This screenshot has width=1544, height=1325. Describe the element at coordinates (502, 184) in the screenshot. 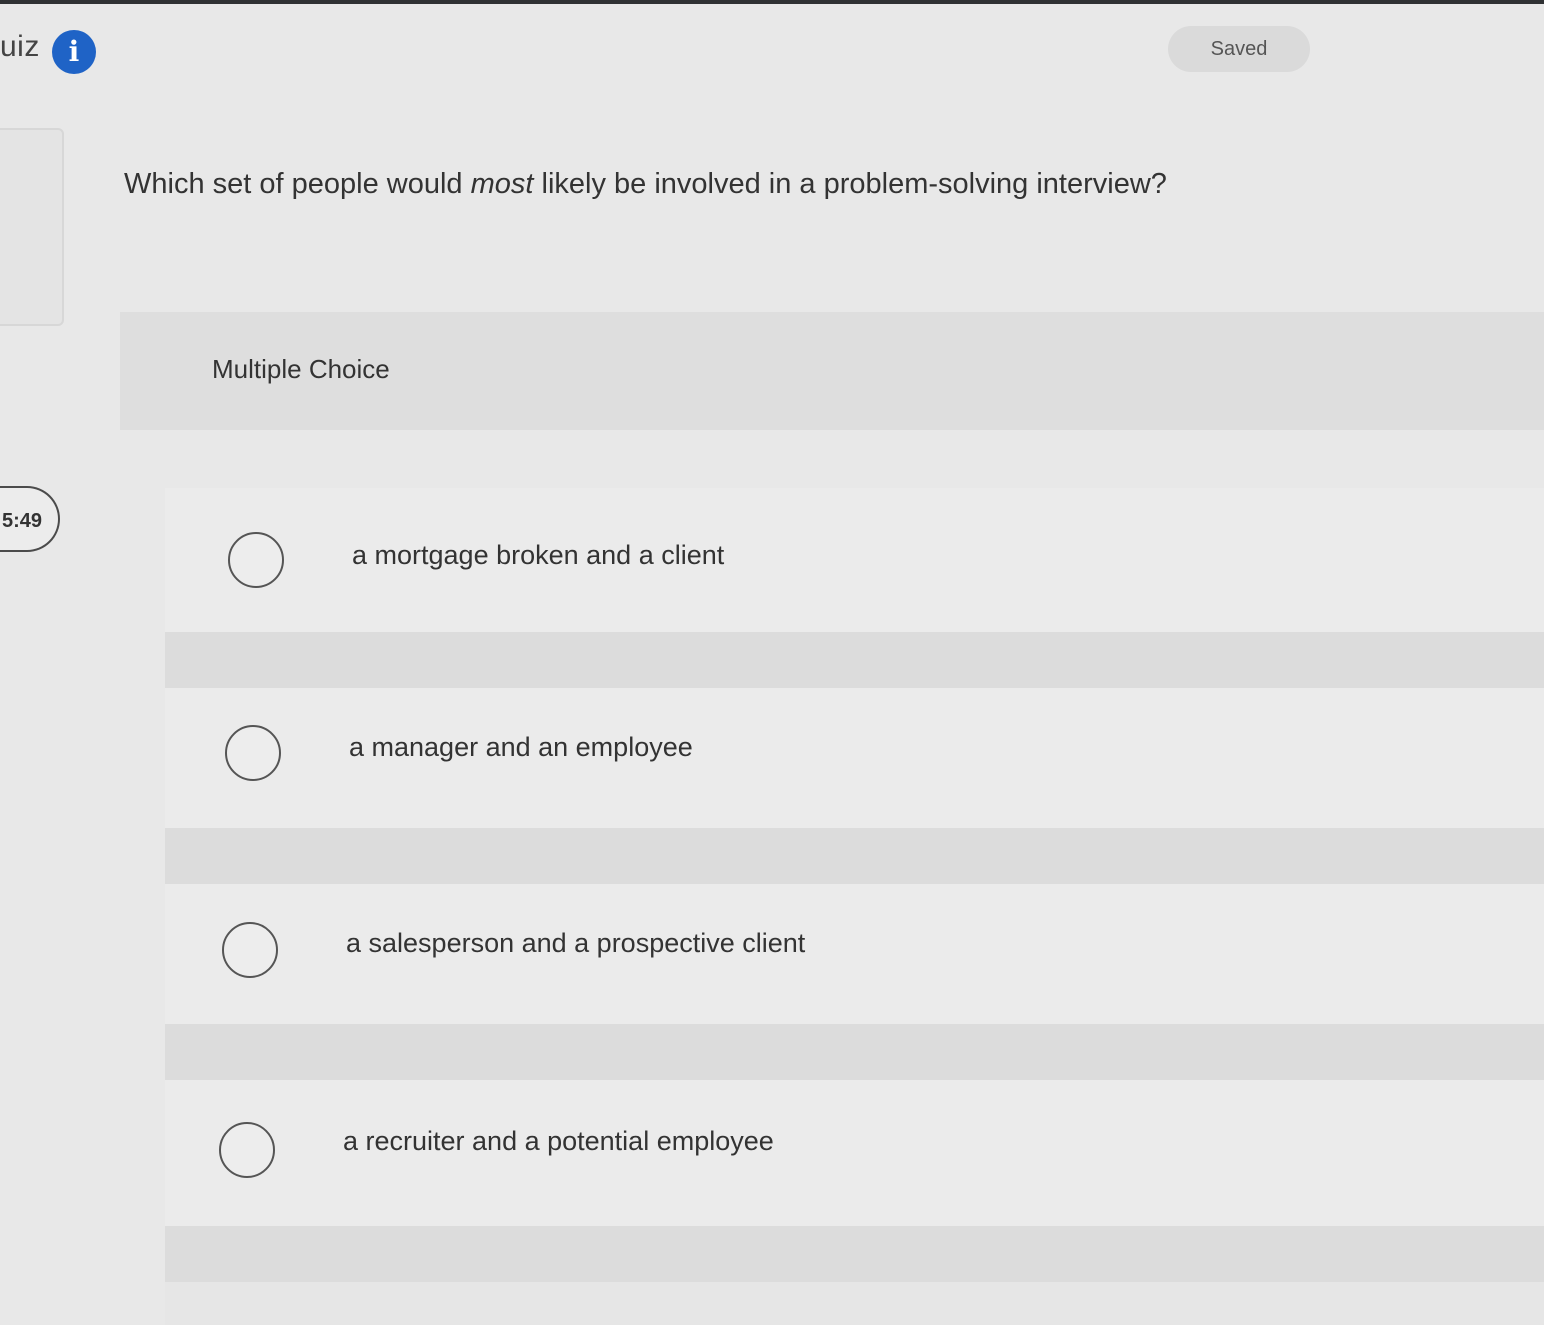

I see `question-emphasis: most` at that location.